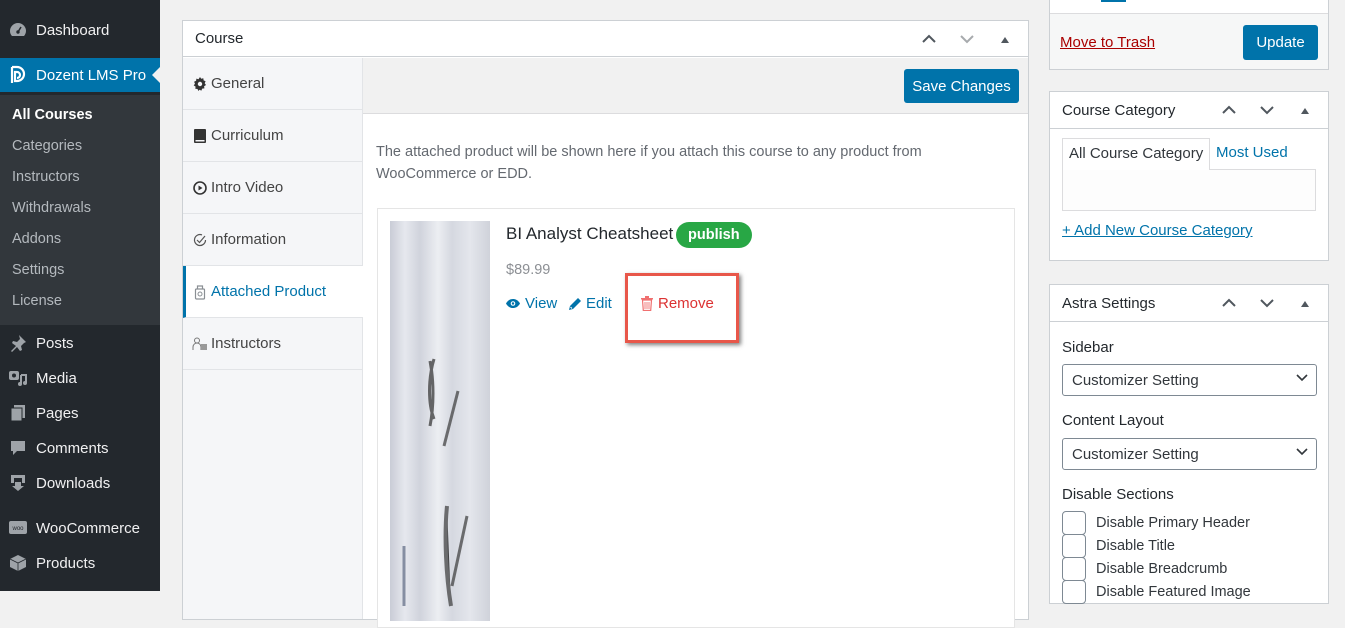 The height and width of the screenshot is (628, 1345). What do you see at coordinates (1107, 42) in the screenshot?
I see `move-to-trash-link: Move to Trash` at bounding box center [1107, 42].